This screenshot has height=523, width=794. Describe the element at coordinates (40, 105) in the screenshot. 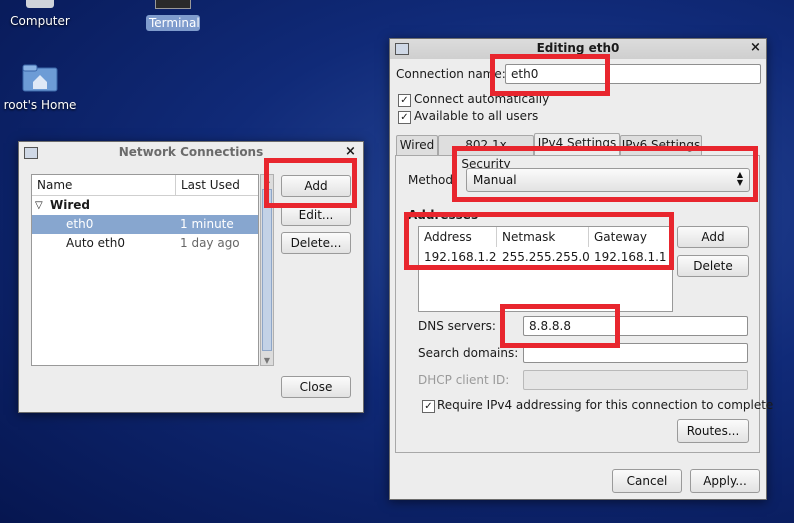

I see `home-label: root's Home` at that location.